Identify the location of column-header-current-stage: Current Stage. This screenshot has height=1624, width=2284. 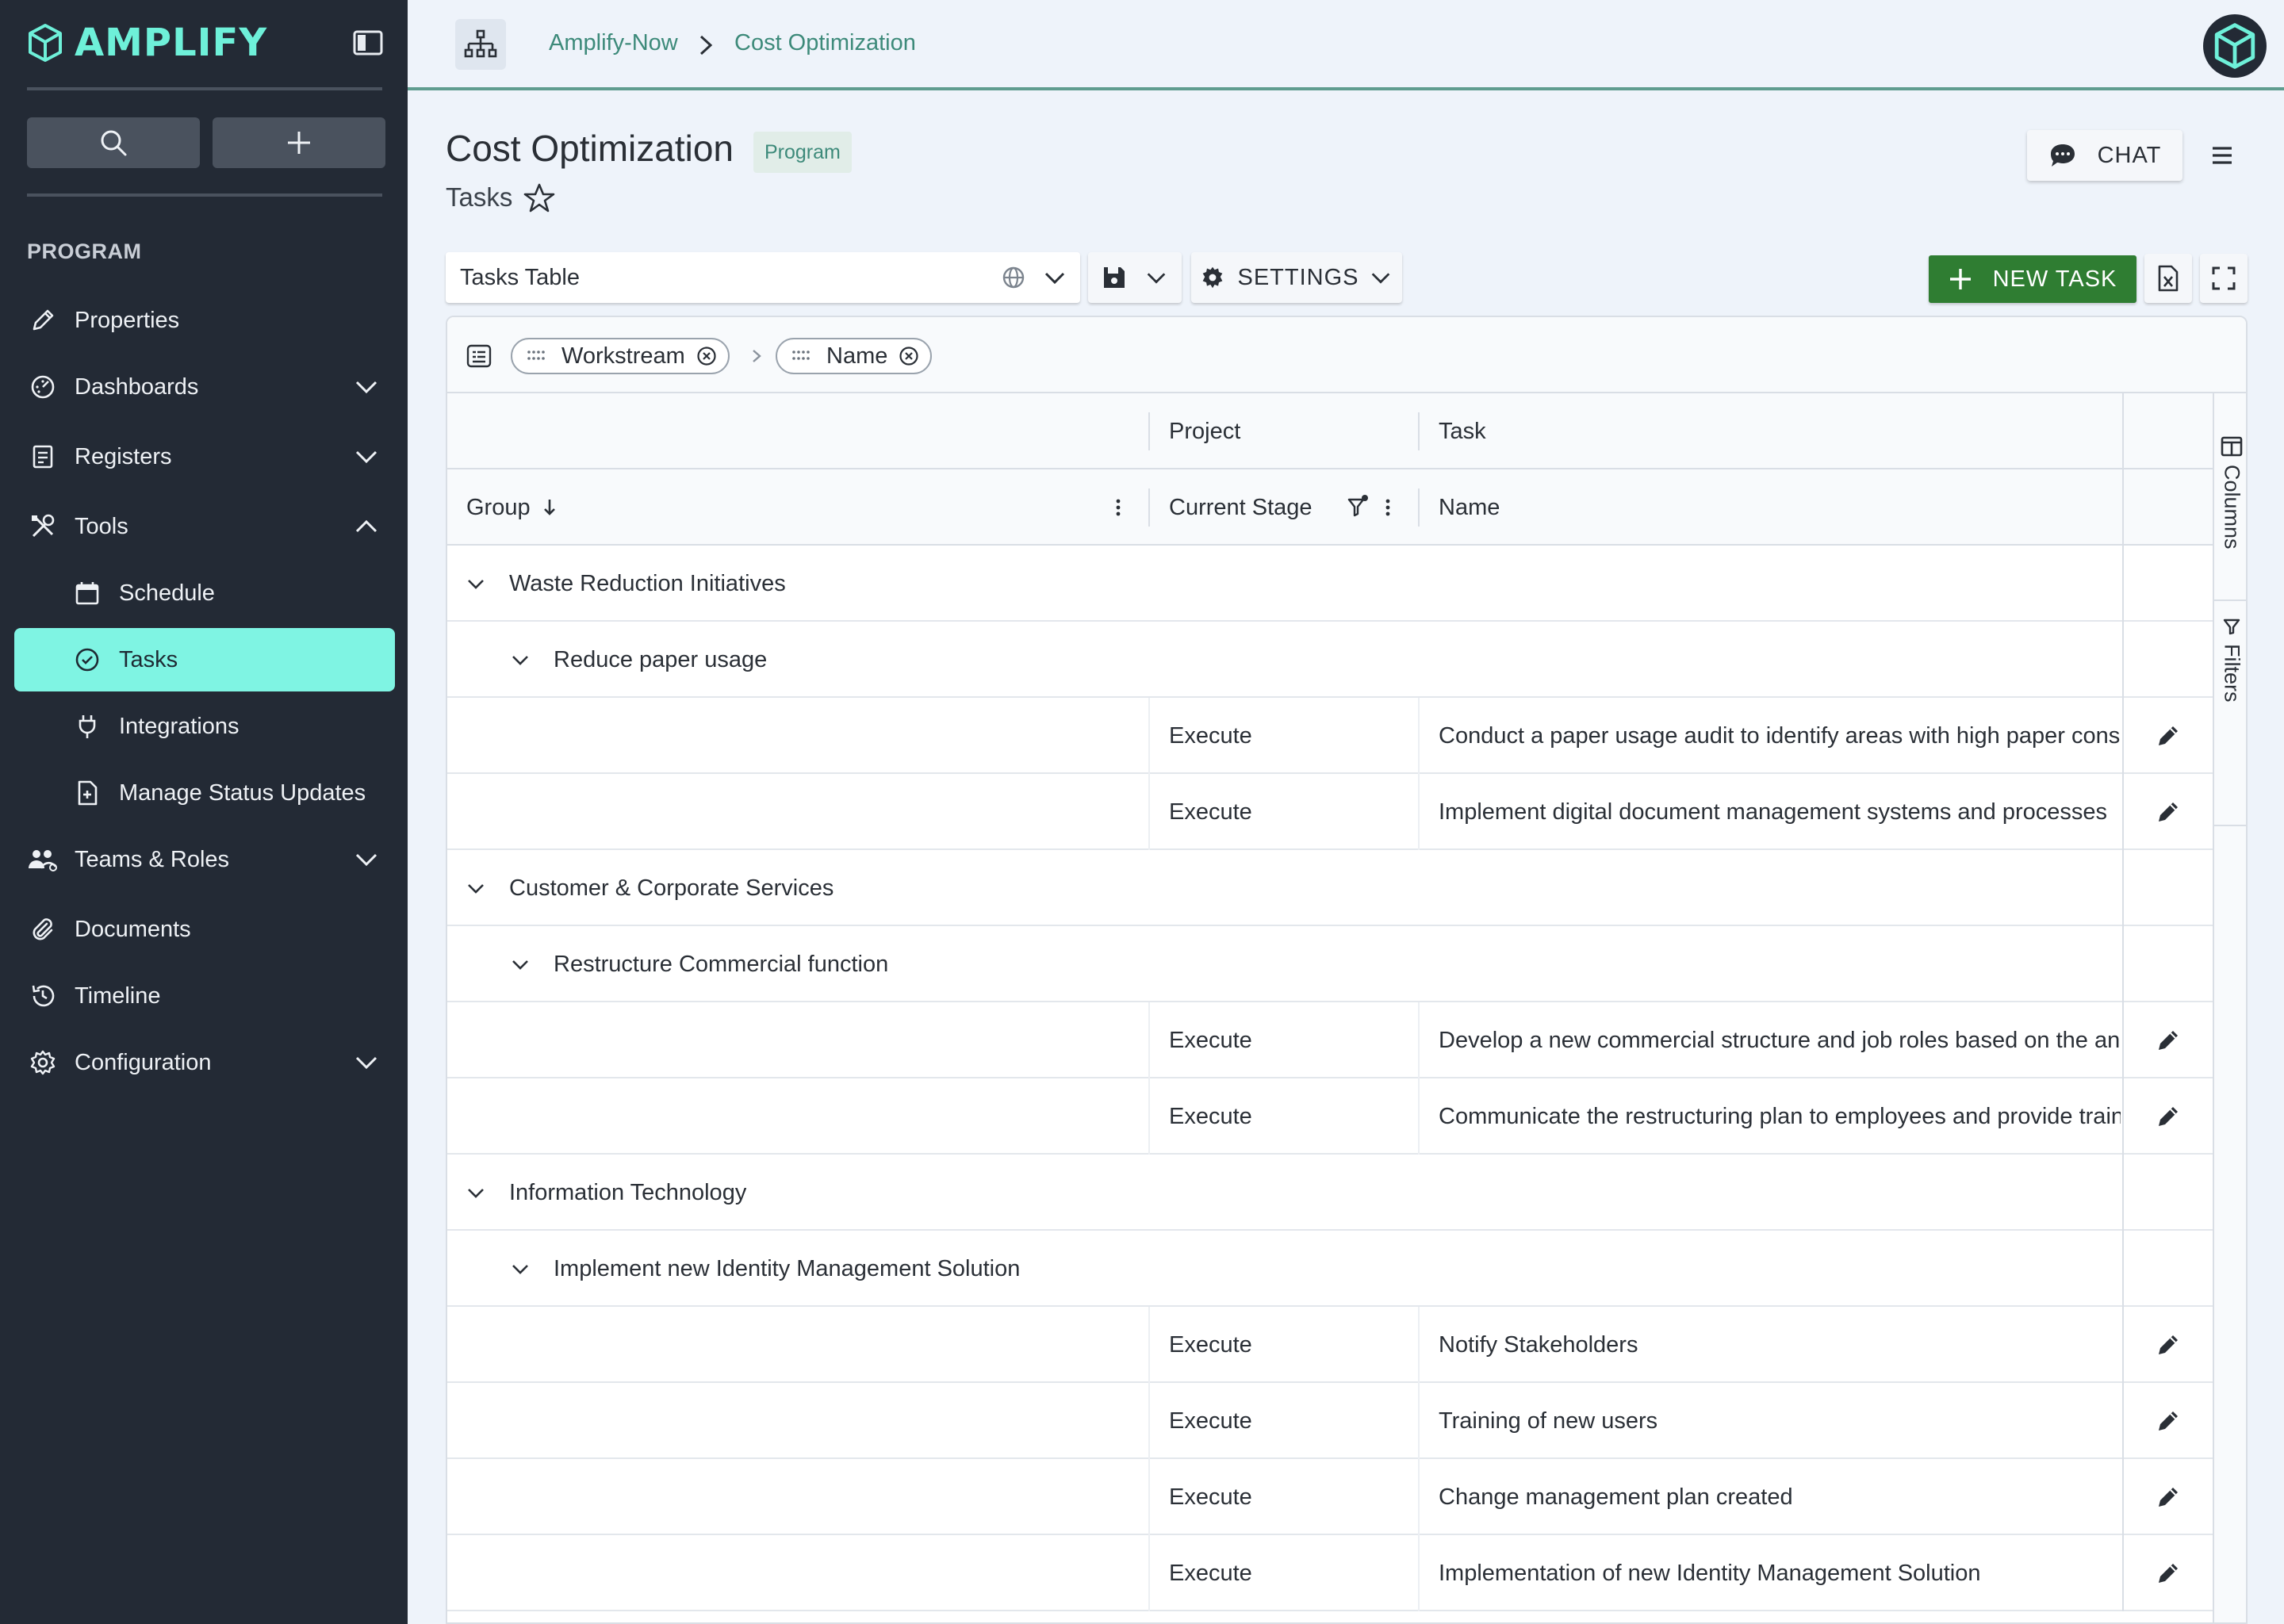
(1241, 507).